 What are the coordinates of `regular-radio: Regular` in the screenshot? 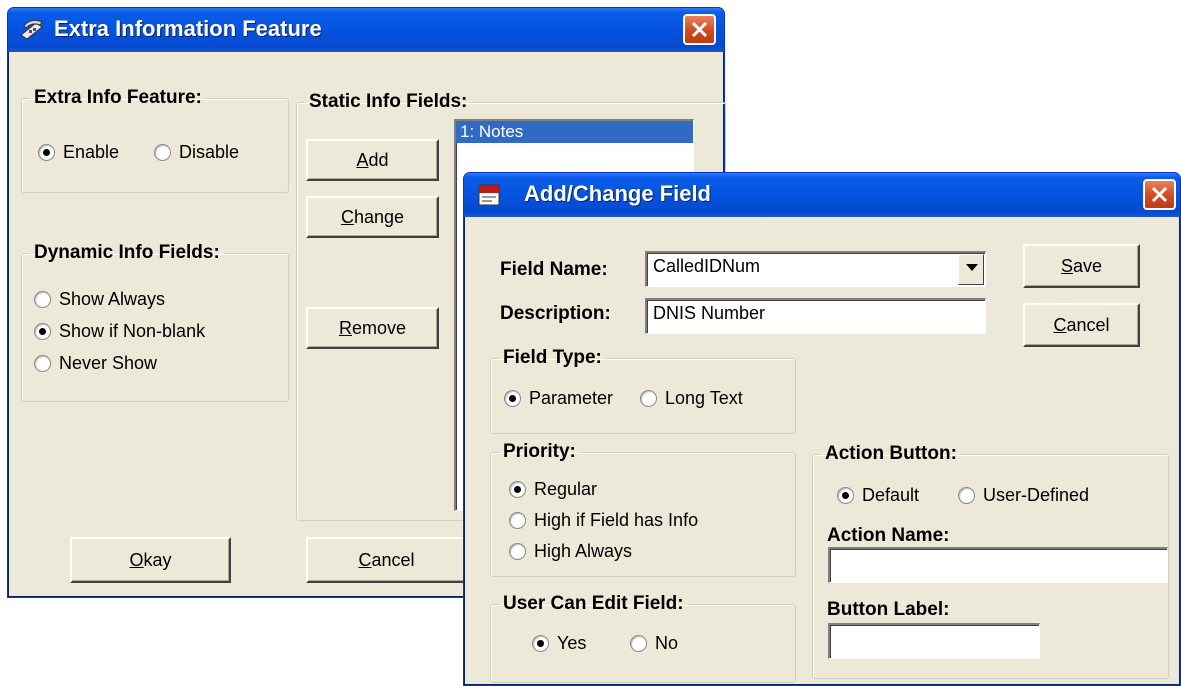 It's located at (553, 489).